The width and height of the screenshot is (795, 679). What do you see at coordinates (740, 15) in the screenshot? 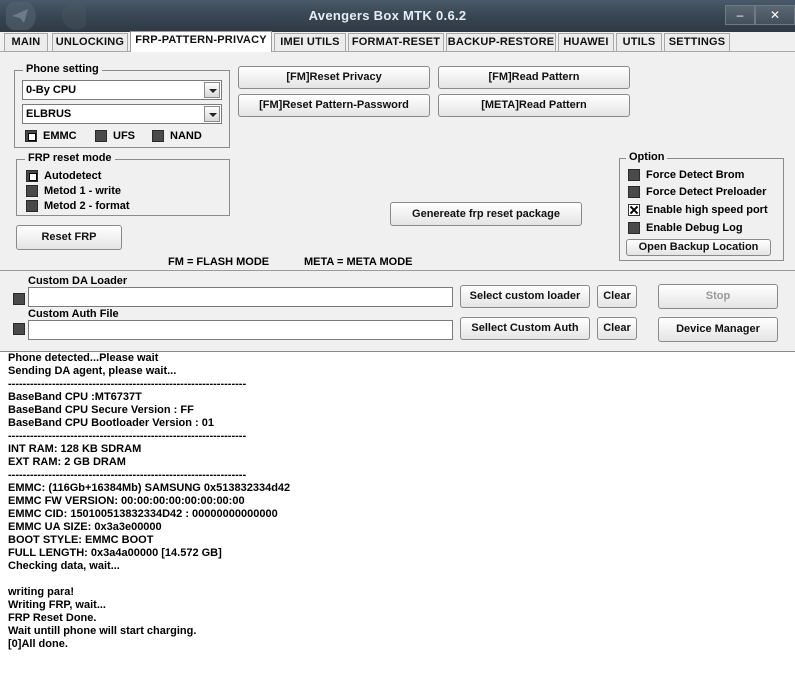
I see `minimize-button: –` at bounding box center [740, 15].